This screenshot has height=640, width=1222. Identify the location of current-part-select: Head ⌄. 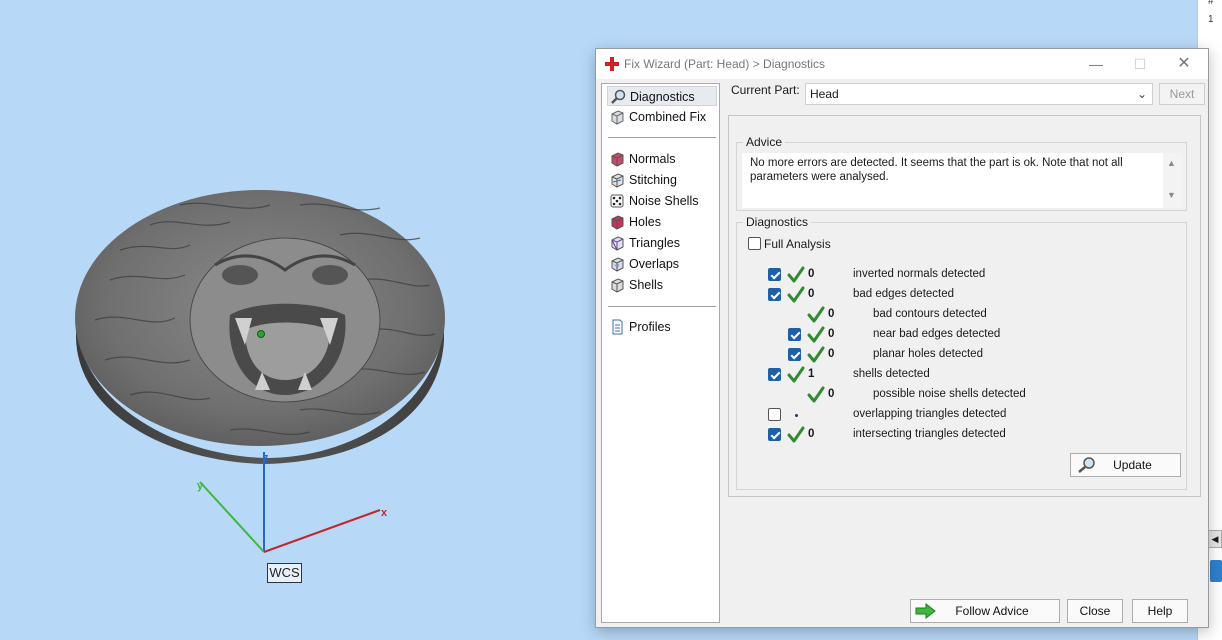
(979, 94).